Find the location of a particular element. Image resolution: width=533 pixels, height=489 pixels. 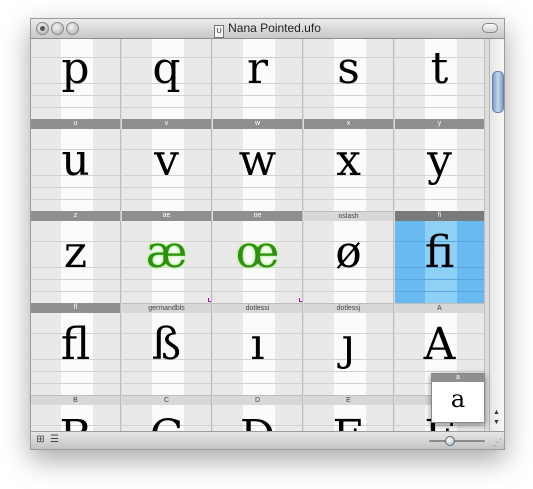

glyph-cell: r is located at coordinates (258, 79).